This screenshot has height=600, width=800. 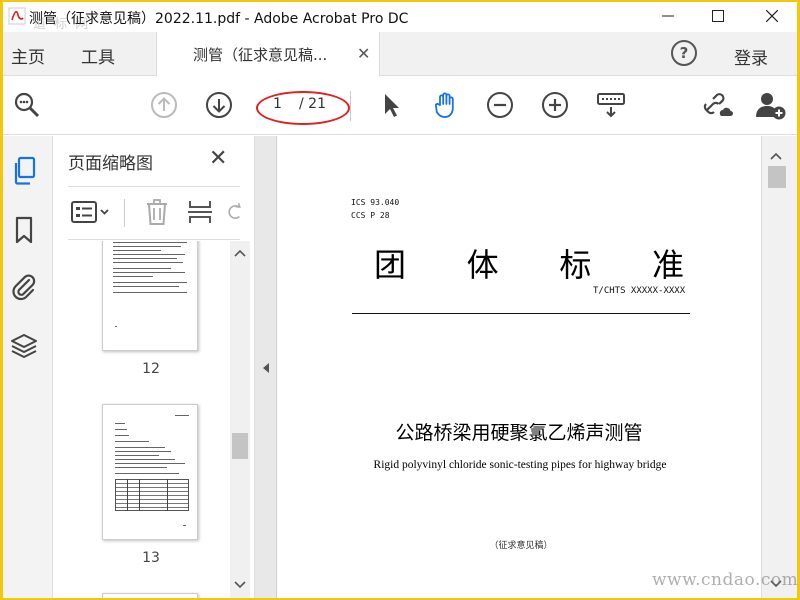 I want to click on login-button: 登录, so click(x=751, y=56).